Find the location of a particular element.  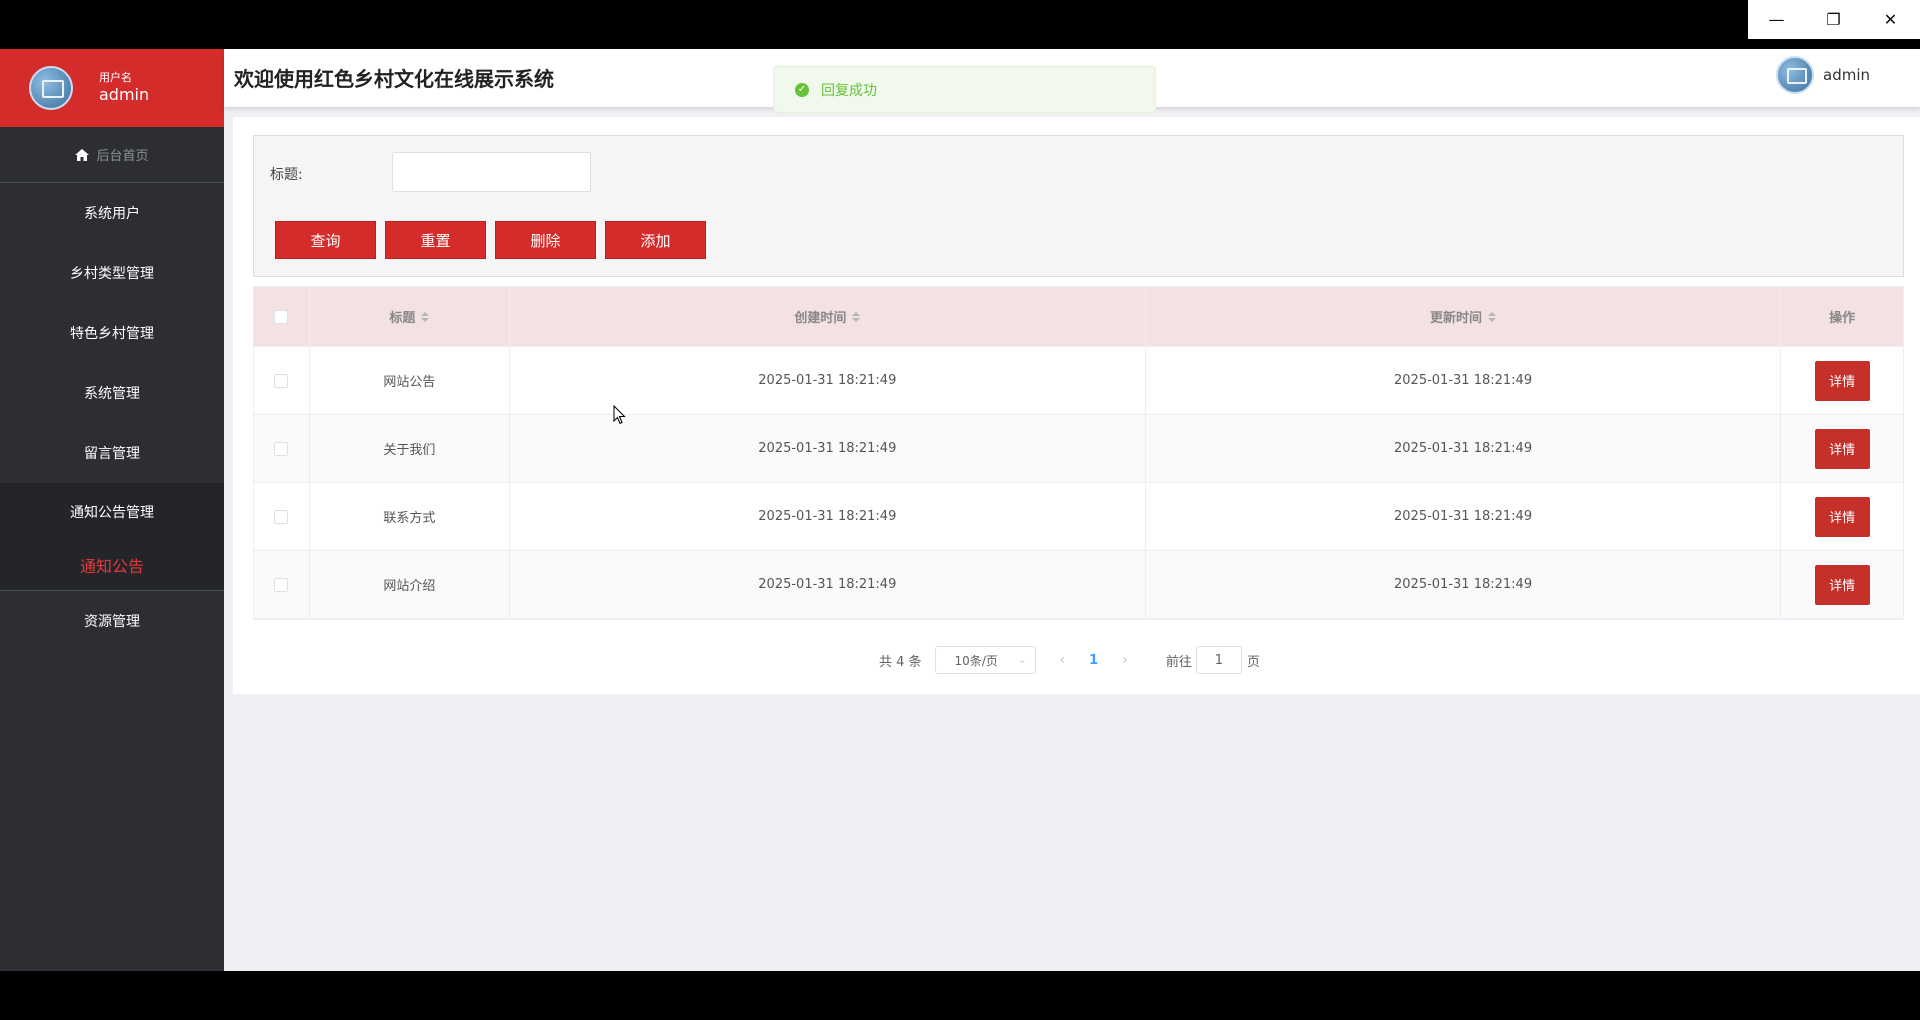

sidebar-item-village-types: 乡村类型管理 is located at coordinates (112, 273).